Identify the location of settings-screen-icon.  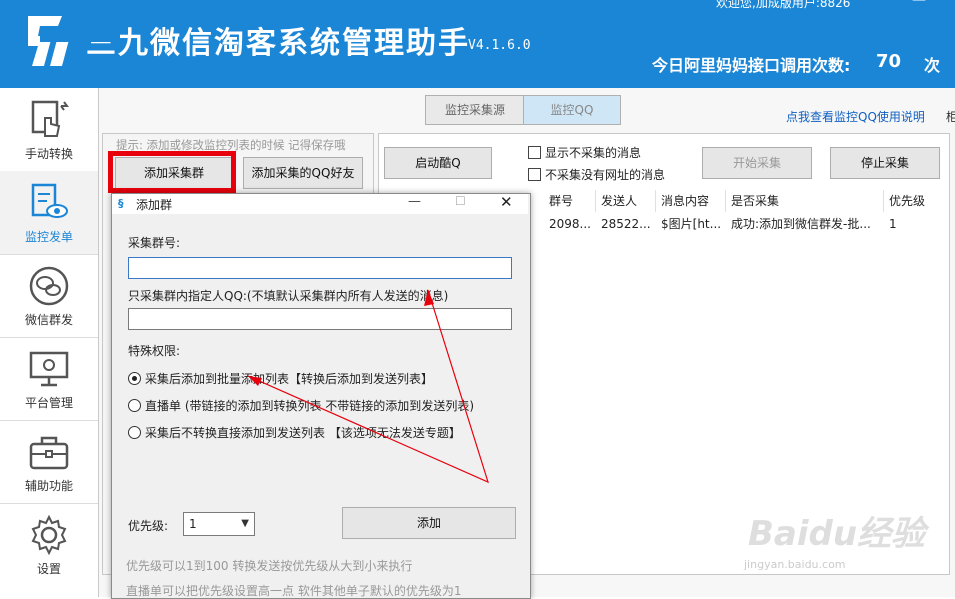
(49, 369).